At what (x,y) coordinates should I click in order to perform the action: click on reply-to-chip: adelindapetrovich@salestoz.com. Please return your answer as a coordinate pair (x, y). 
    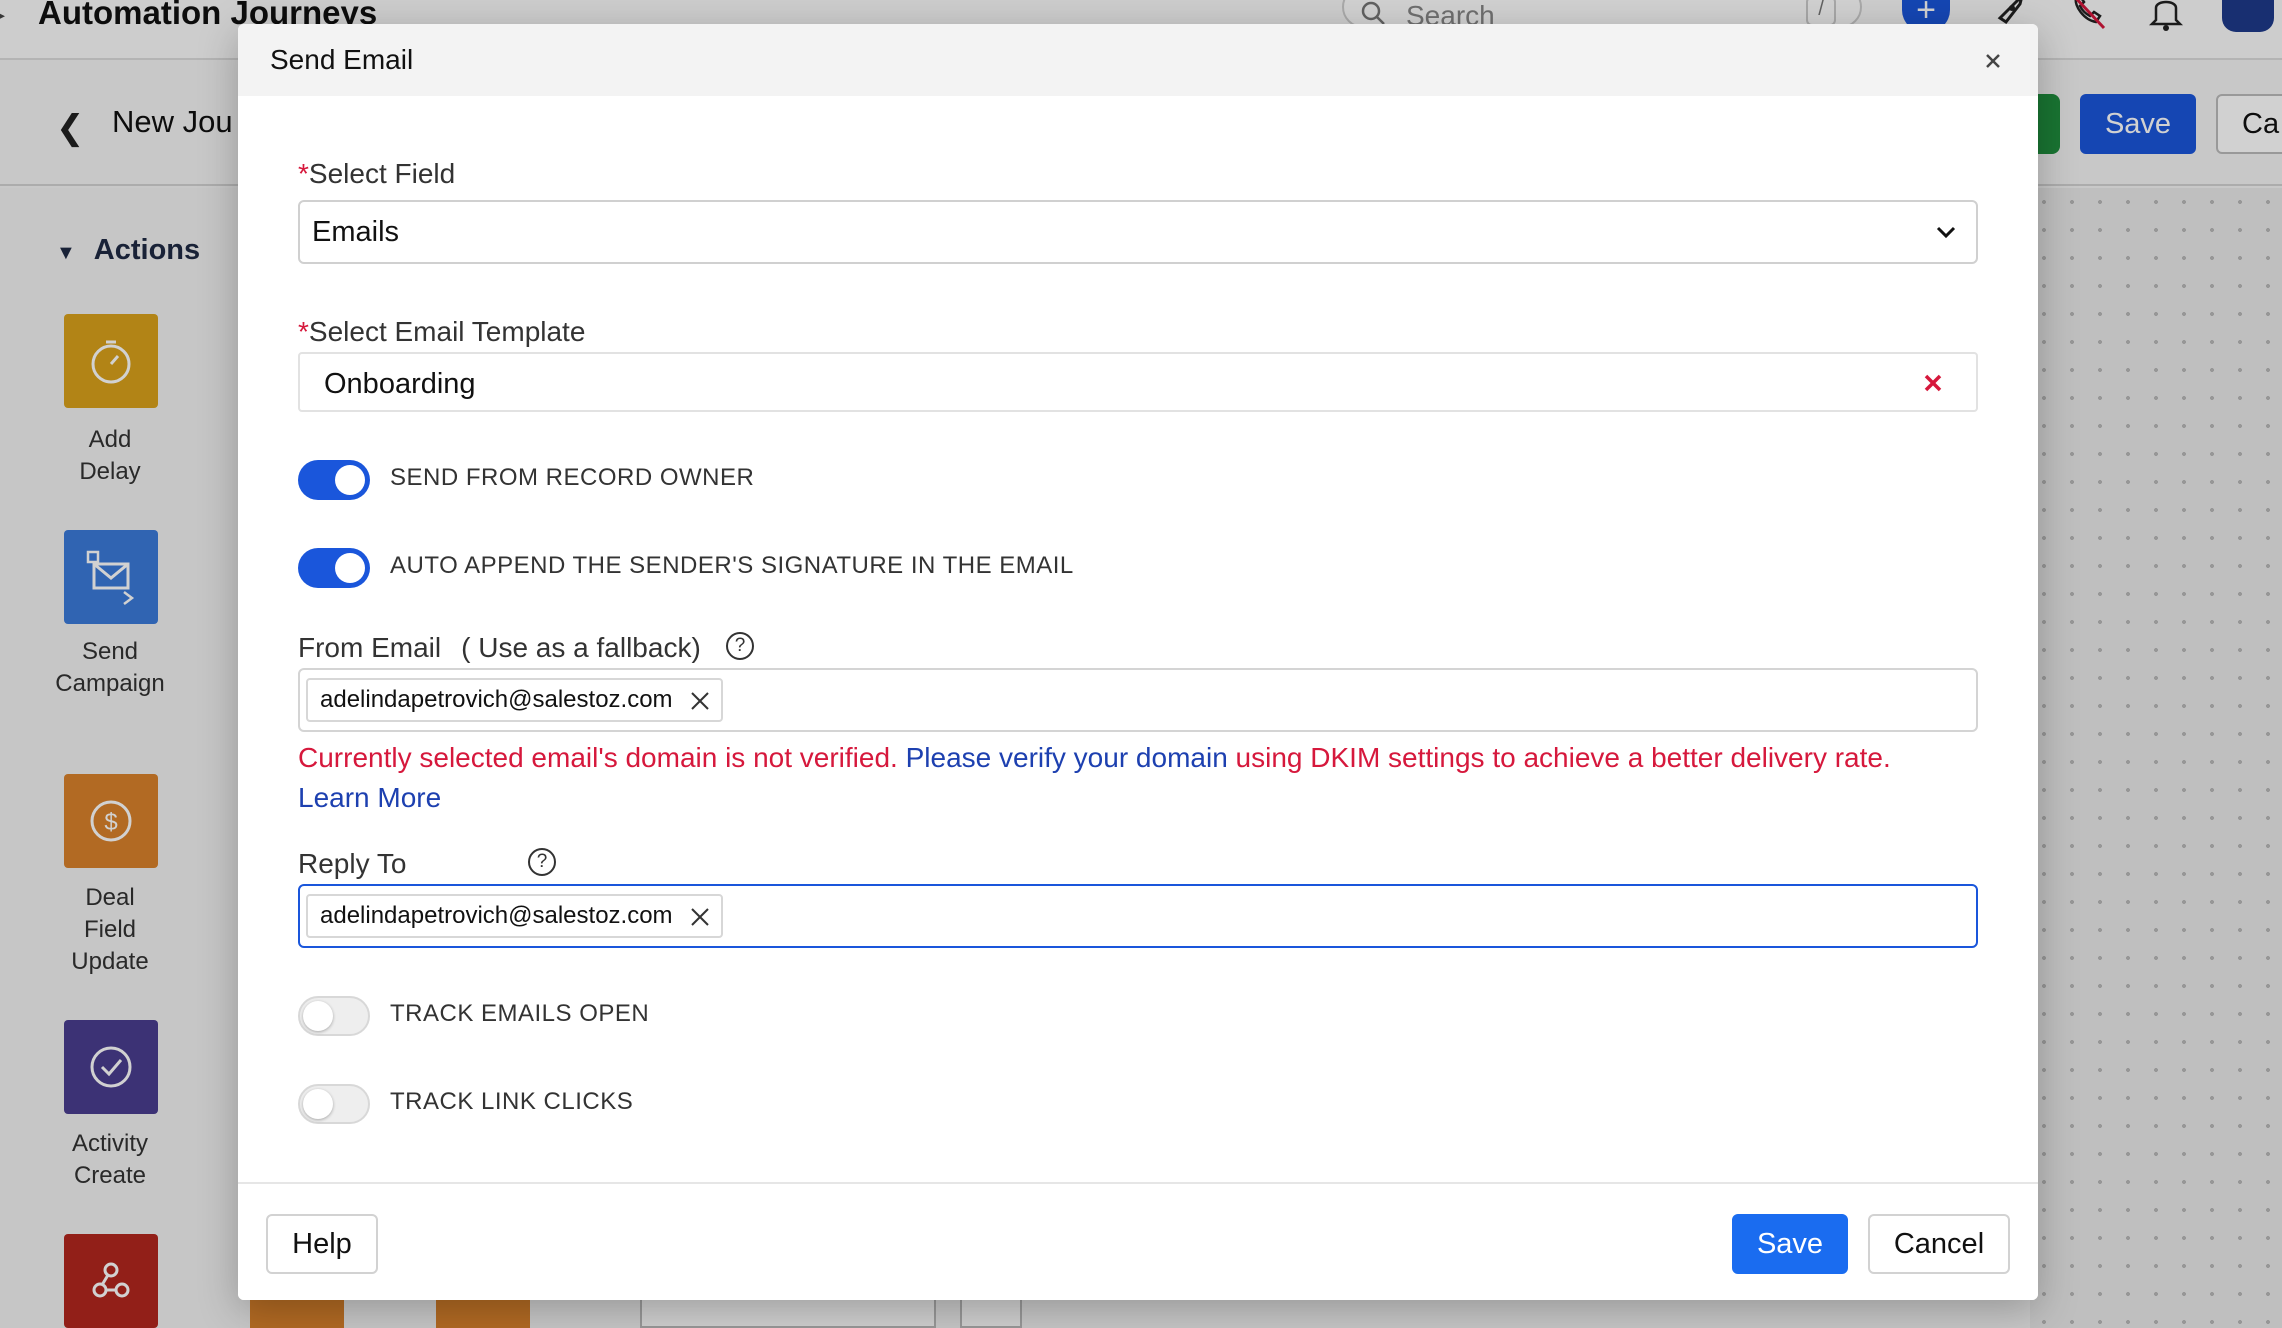
    Looking at the image, I should click on (514, 916).